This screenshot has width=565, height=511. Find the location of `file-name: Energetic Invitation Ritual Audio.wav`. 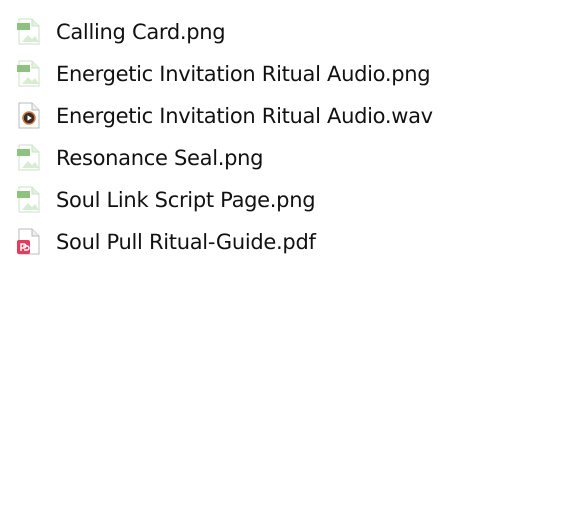

file-name: Energetic Invitation Ritual Audio.wav is located at coordinates (244, 116).